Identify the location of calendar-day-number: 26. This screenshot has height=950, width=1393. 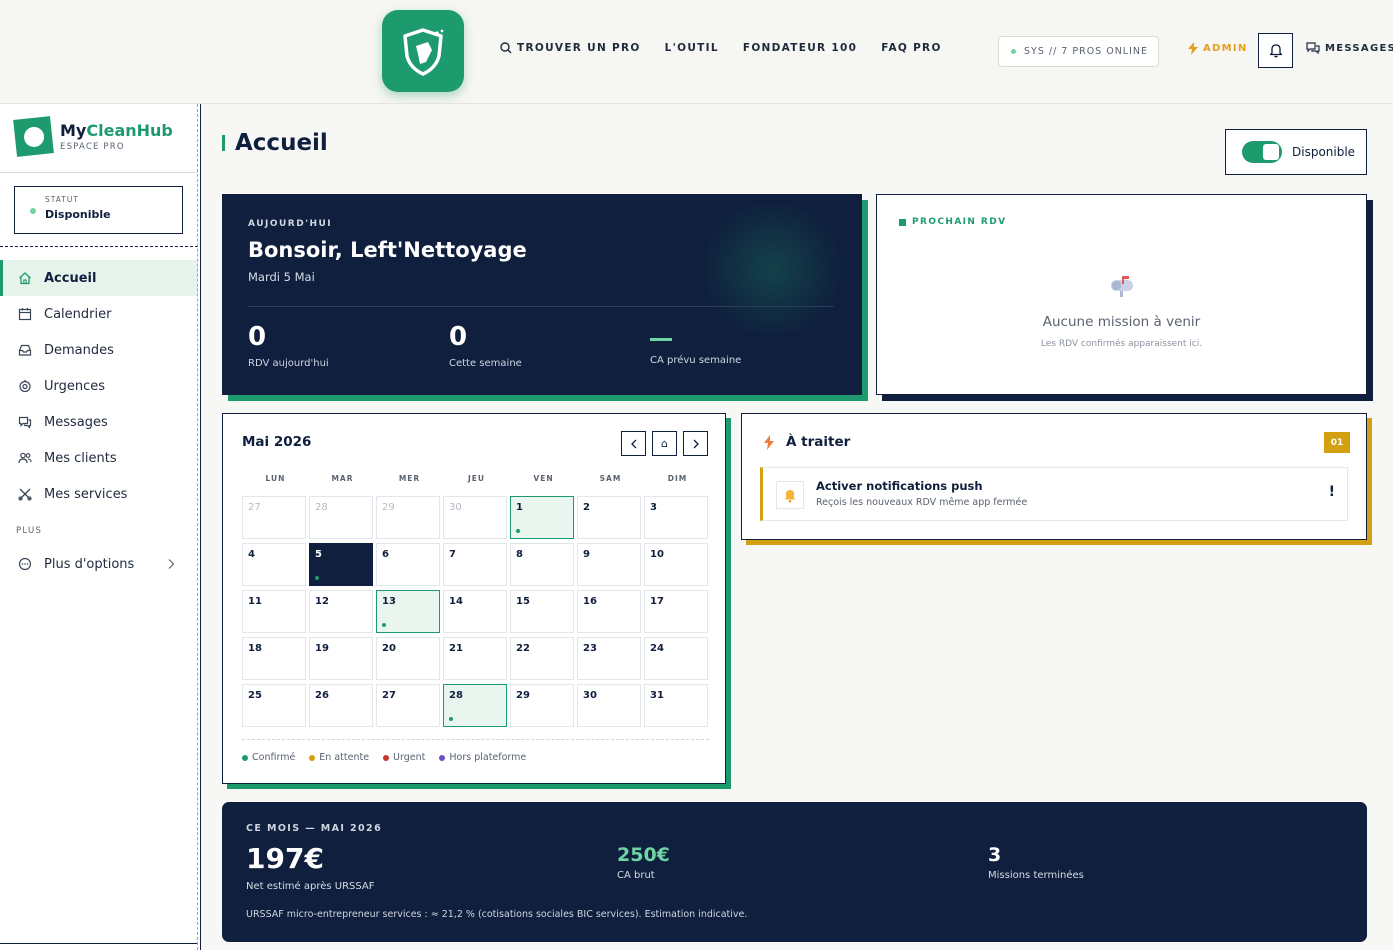
(322, 695).